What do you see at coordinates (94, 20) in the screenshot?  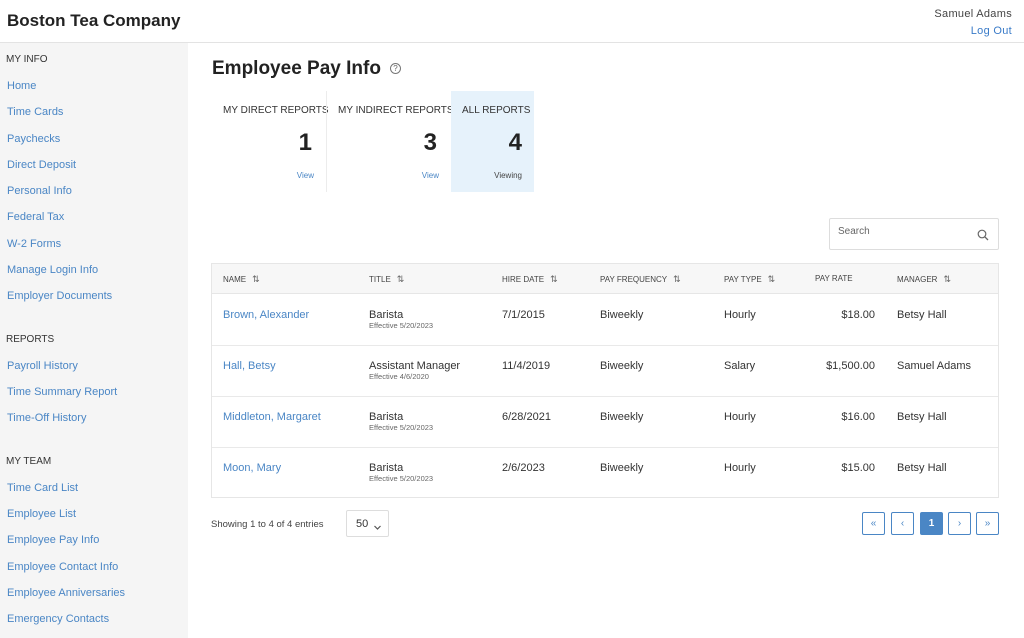 I see `company-name: Boston Tea Company` at bounding box center [94, 20].